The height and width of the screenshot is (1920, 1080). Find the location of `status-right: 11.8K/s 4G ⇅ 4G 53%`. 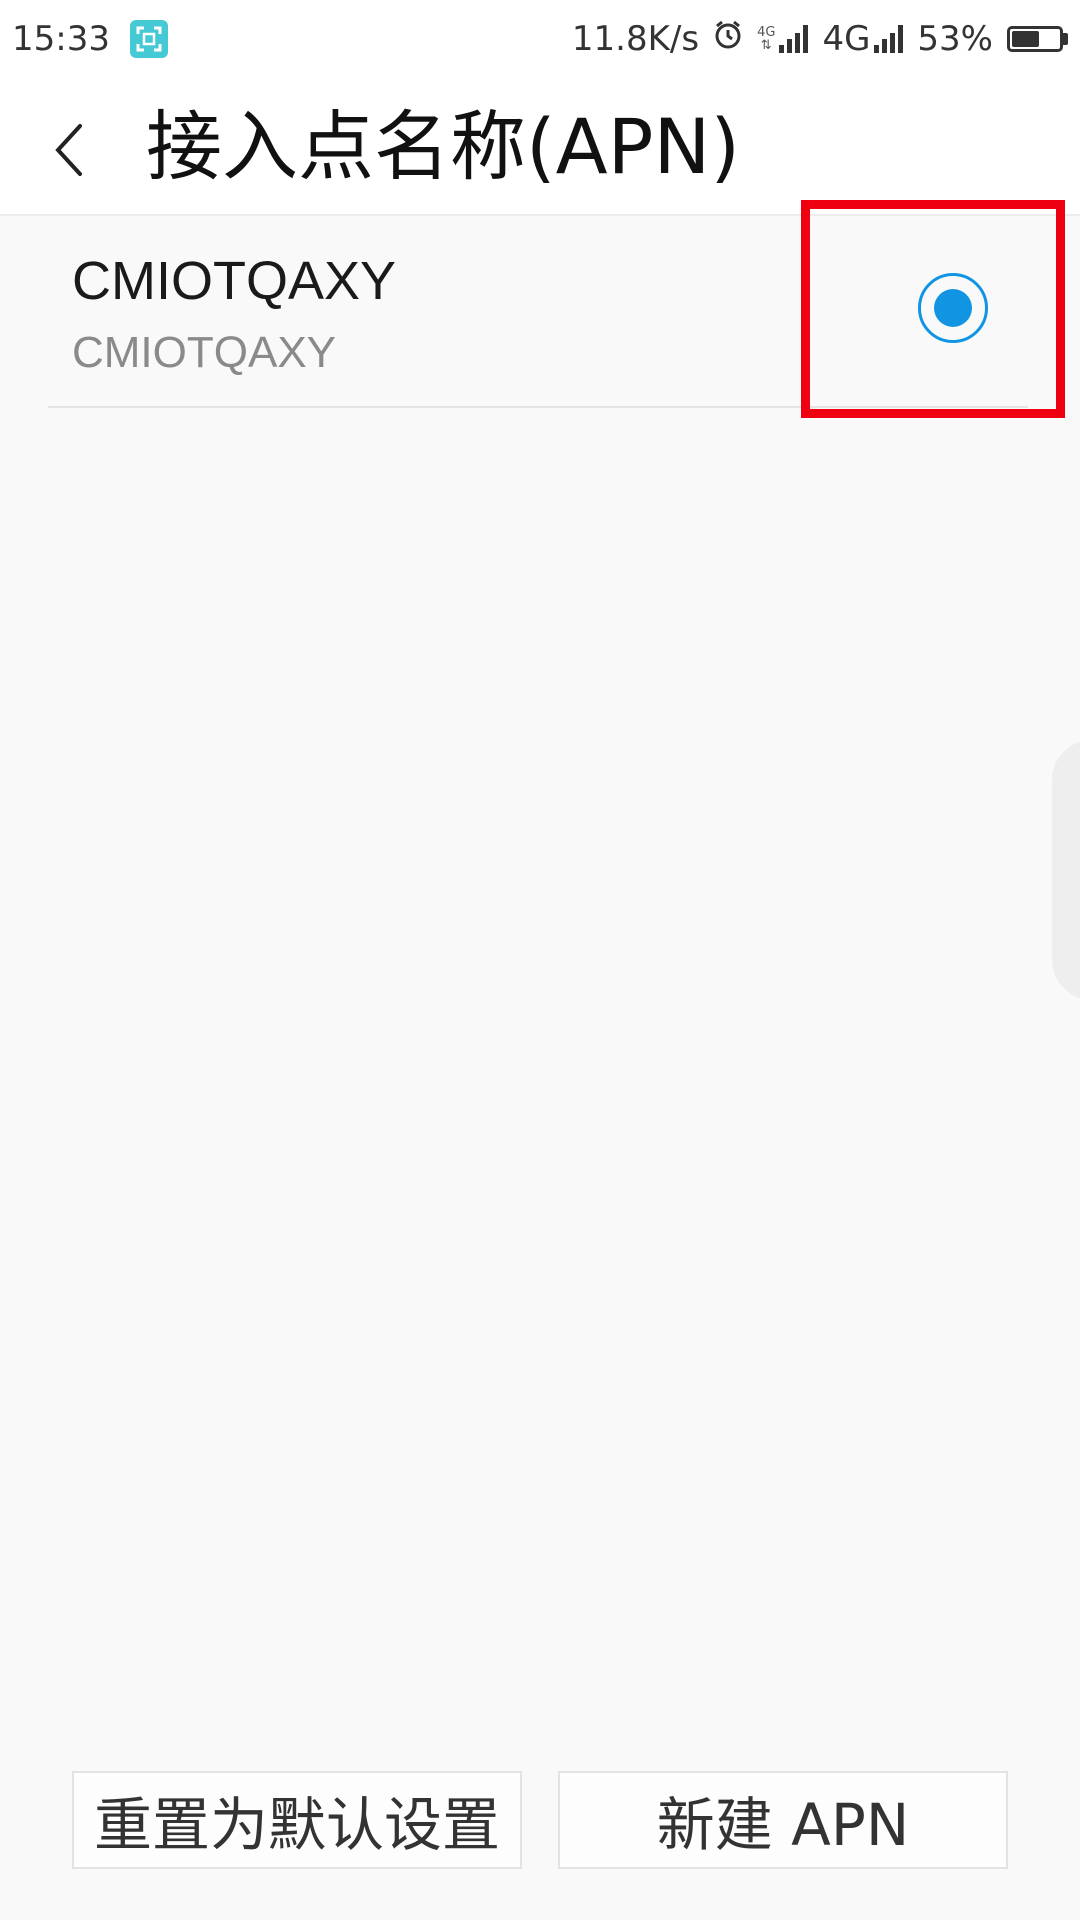

status-right: 11.8K/s 4G ⇅ 4G 53% is located at coordinates (820, 39).